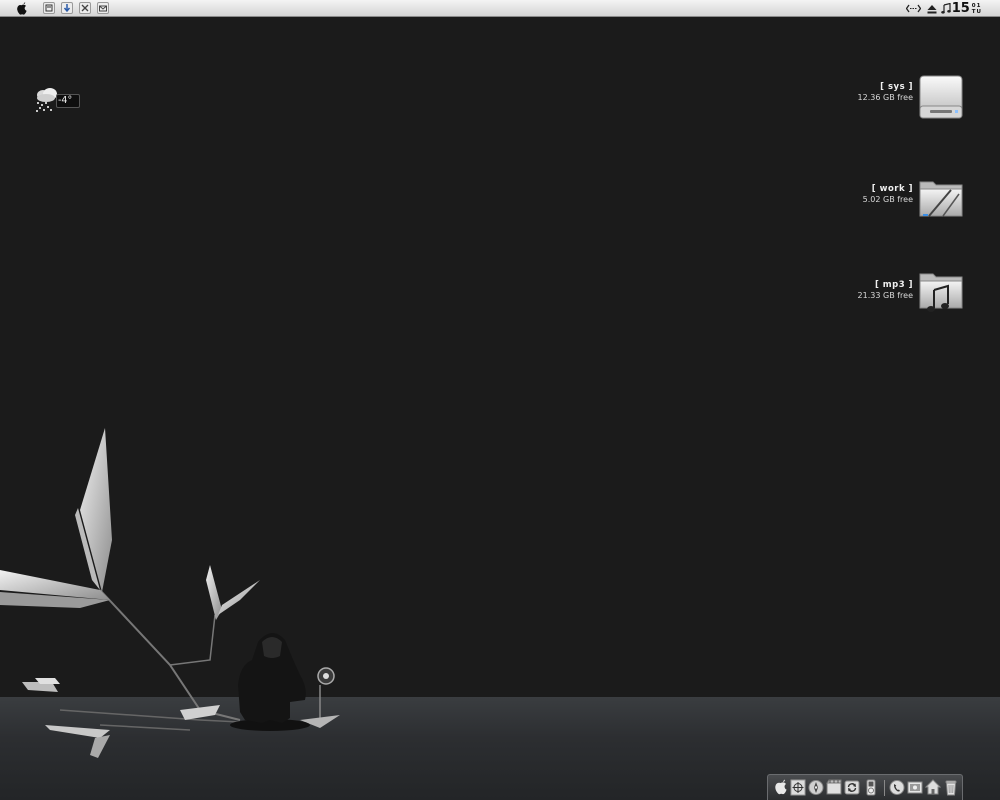 The width and height of the screenshot is (1000, 800). What do you see at coordinates (103, 8) in the screenshot?
I see `mail-app-icon` at bounding box center [103, 8].